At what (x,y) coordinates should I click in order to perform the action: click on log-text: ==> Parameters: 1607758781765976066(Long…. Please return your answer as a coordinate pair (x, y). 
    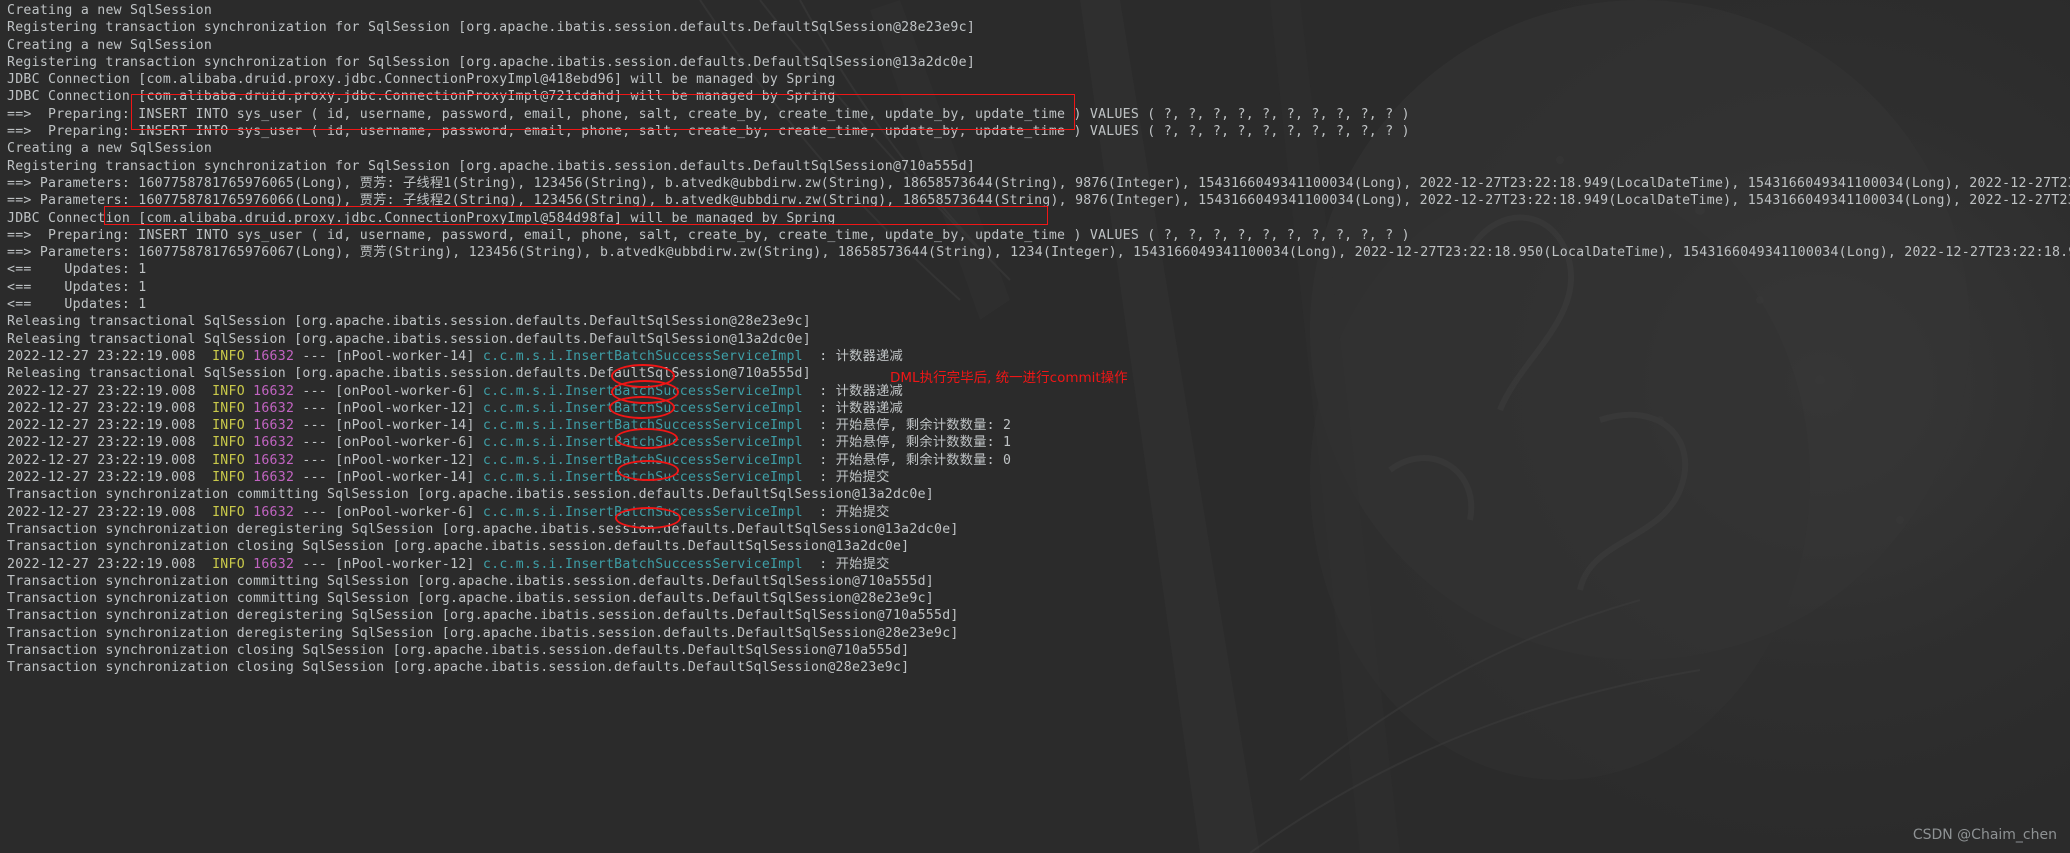
    Looking at the image, I should click on (1038, 201).